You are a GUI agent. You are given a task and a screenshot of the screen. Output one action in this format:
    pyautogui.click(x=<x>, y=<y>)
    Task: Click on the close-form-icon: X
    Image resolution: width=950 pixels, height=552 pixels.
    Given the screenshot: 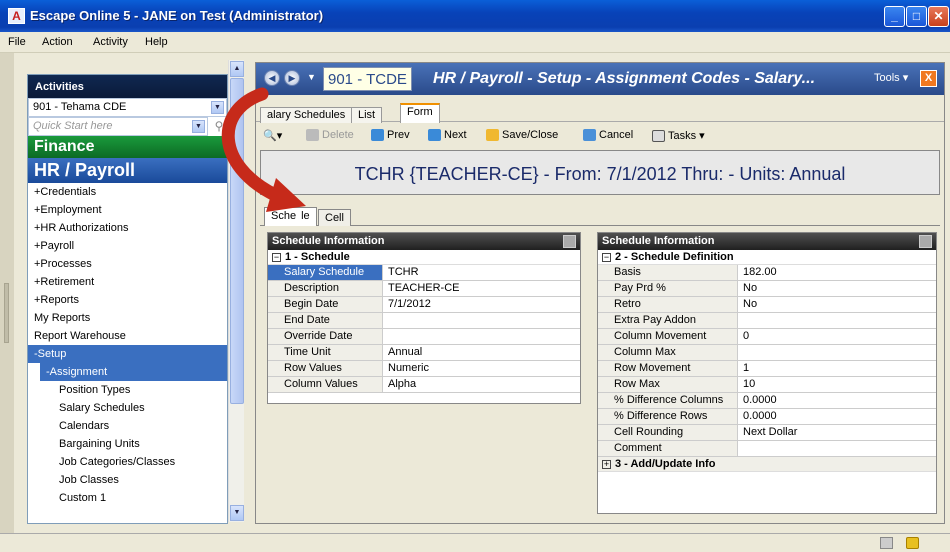 What is the action you would take?
    pyautogui.click(x=928, y=78)
    